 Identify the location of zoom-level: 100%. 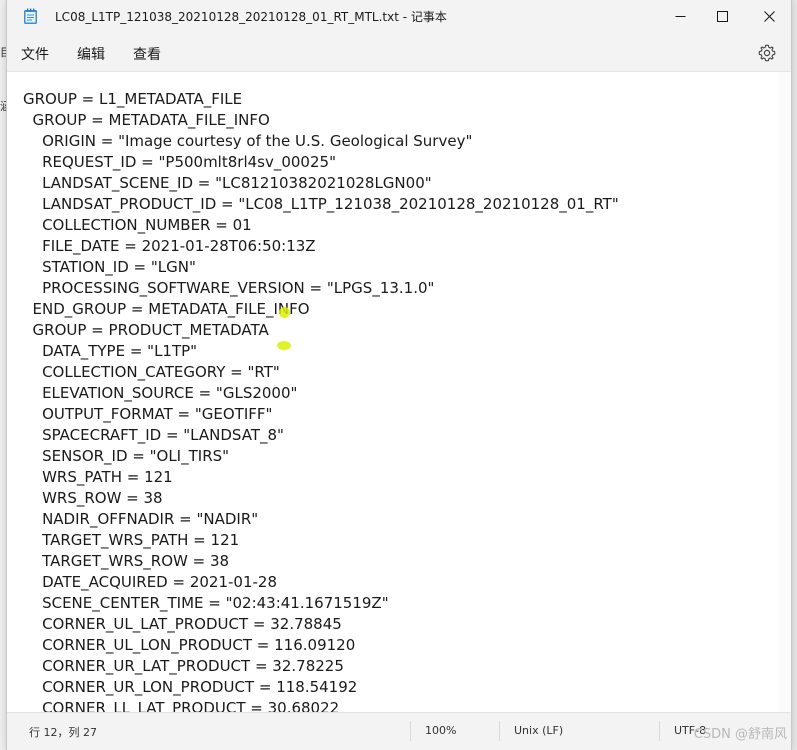
(441, 730).